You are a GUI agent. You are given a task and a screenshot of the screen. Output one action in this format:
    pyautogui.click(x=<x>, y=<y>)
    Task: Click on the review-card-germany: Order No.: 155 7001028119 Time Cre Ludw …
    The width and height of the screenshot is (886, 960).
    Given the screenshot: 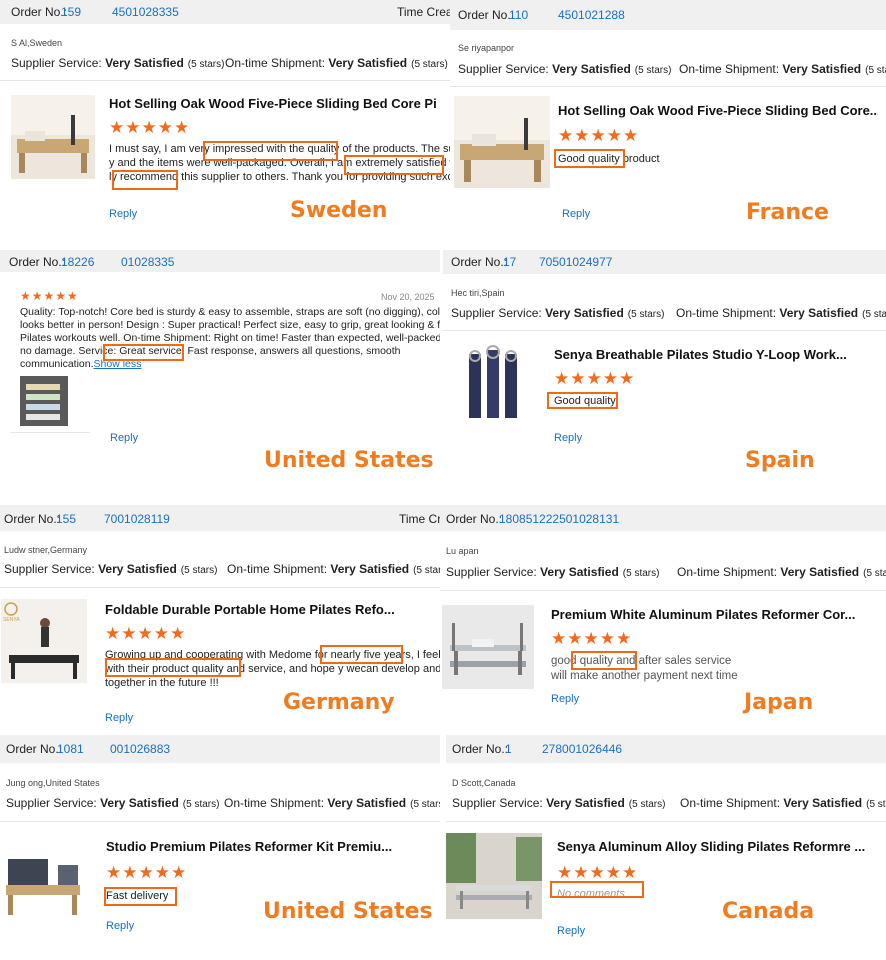 What is the action you would take?
    pyautogui.click(x=220, y=620)
    